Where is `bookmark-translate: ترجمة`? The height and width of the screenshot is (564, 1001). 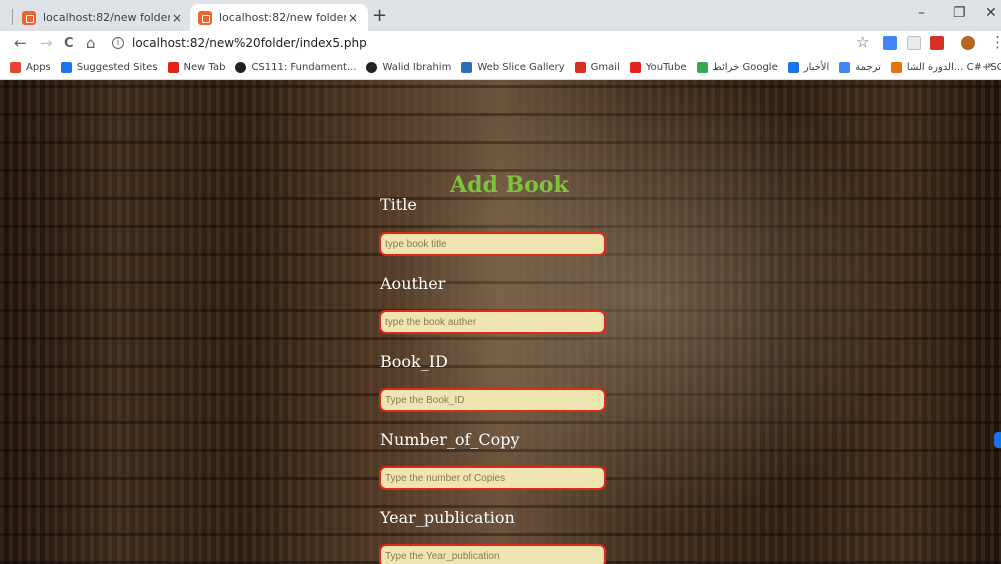
bookmark-translate: ترجمة is located at coordinates (860, 67).